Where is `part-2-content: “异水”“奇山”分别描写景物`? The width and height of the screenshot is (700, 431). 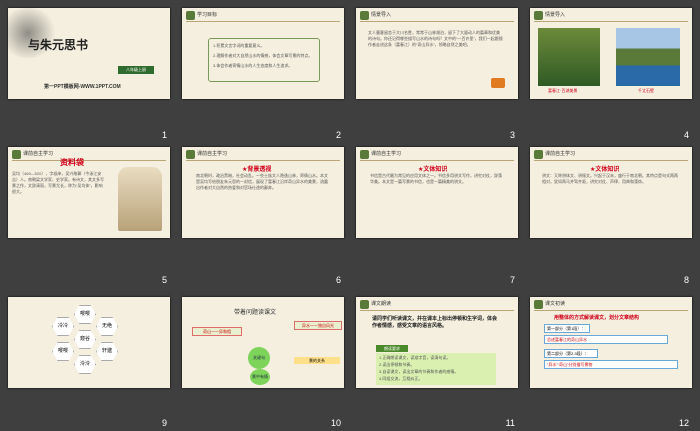
part-2-content: “异水”“奇山”分别描写景物 is located at coordinates (611, 364).